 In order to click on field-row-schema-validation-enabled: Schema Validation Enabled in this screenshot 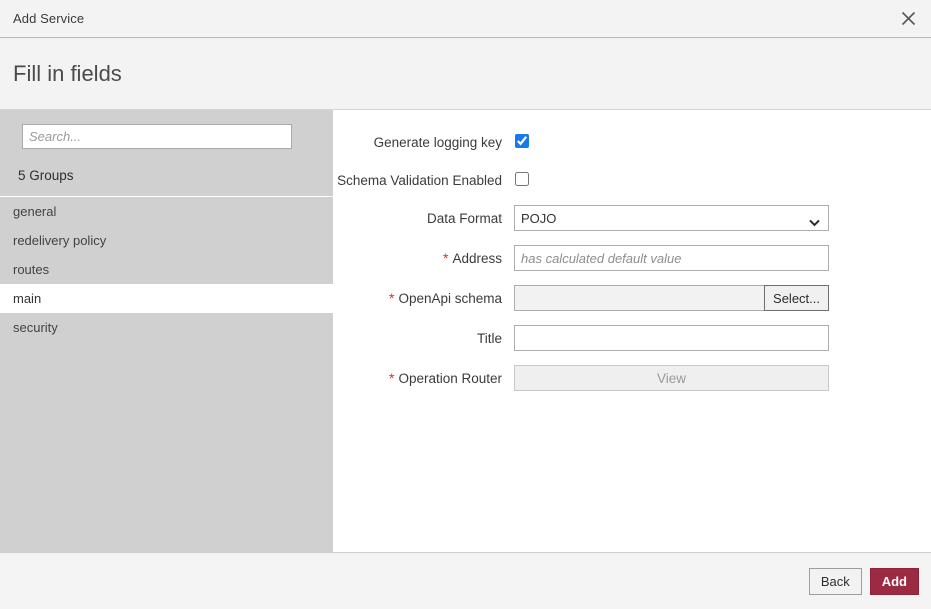, I will do `click(632, 179)`.